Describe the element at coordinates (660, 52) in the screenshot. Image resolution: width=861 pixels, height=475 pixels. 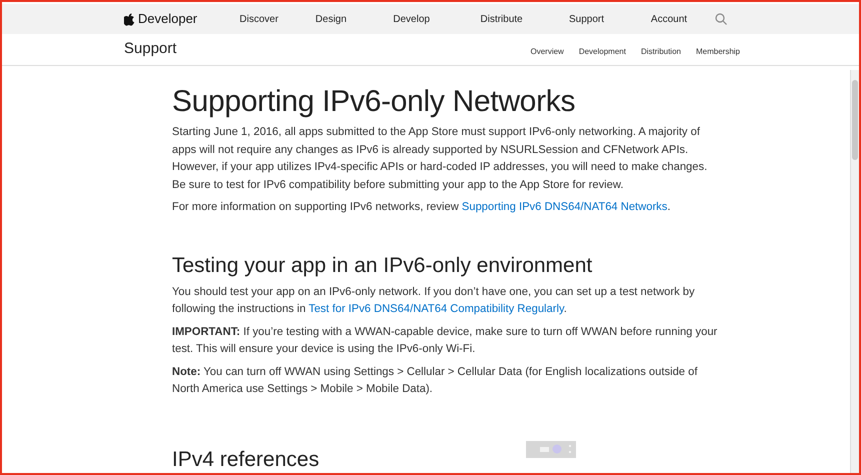
I see `subnav-link: Distribution` at that location.